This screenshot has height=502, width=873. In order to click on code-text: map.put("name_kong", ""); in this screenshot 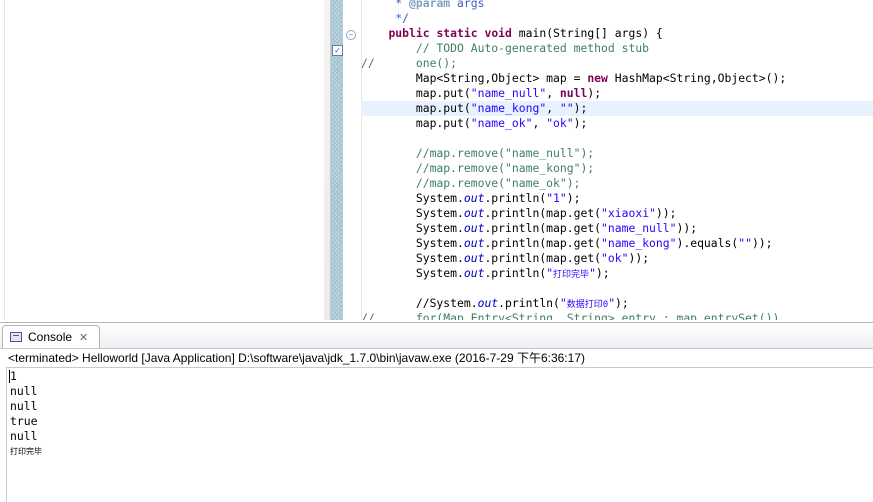, I will do `click(474, 108)`.